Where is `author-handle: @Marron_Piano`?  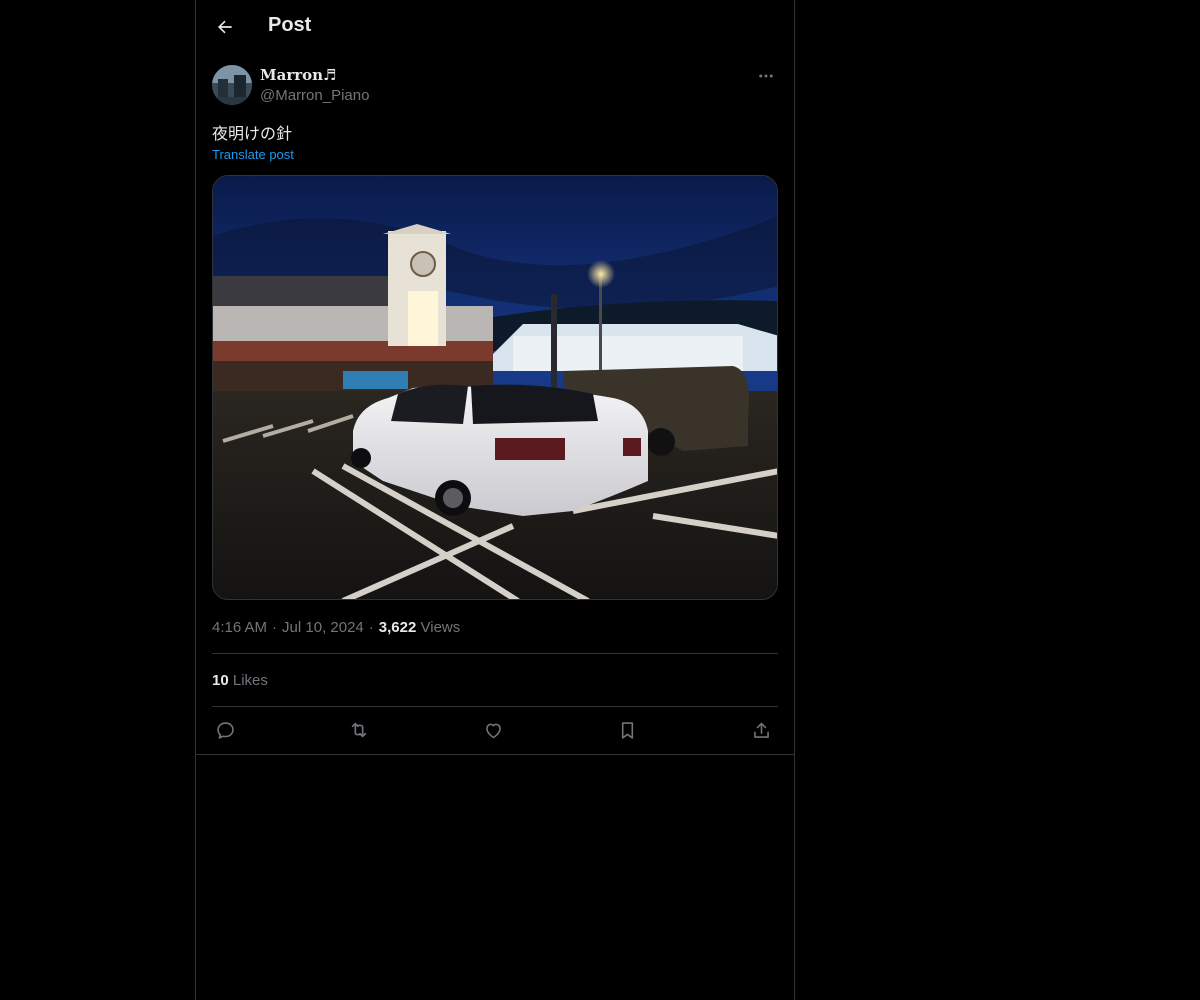 author-handle: @Marron_Piano is located at coordinates (314, 95).